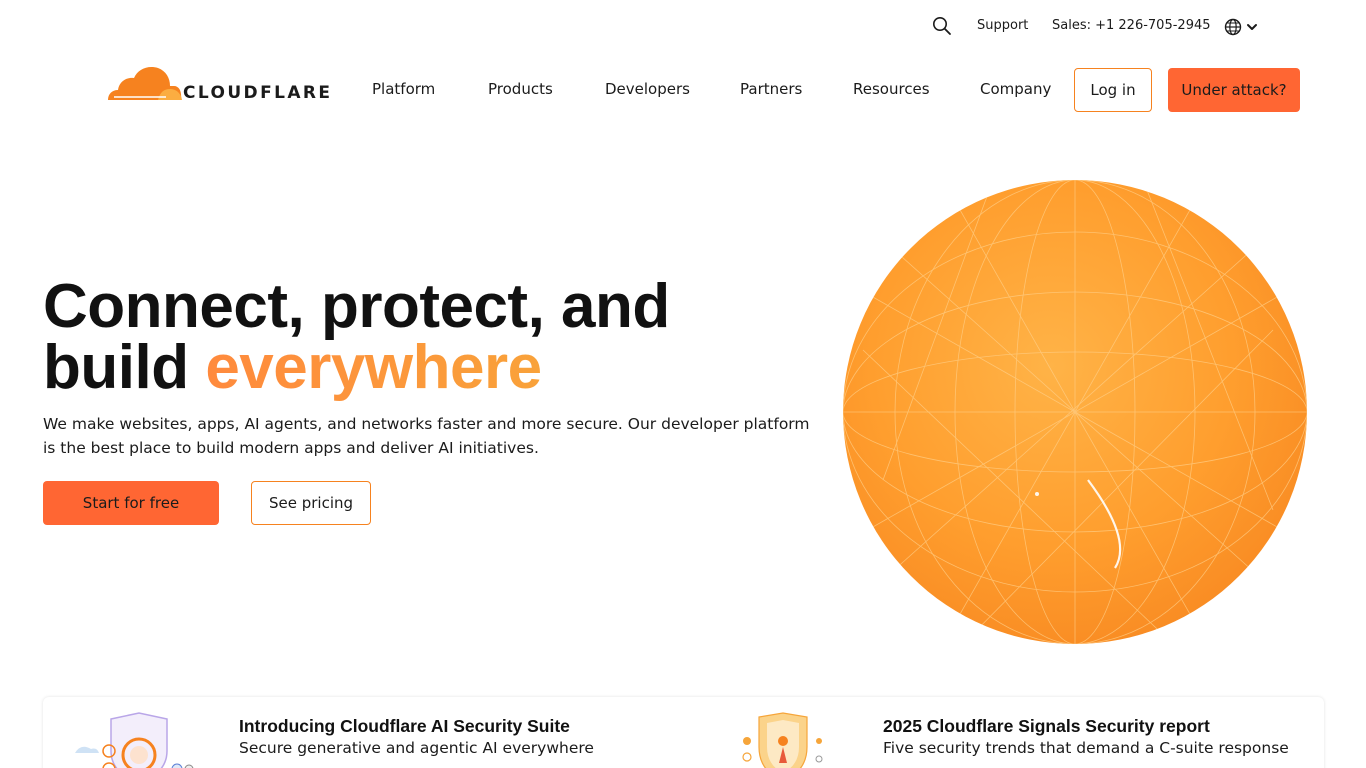 The height and width of the screenshot is (768, 1366). Describe the element at coordinates (131, 503) in the screenshot. I see `start-for-free-button: Start for free` at that location.